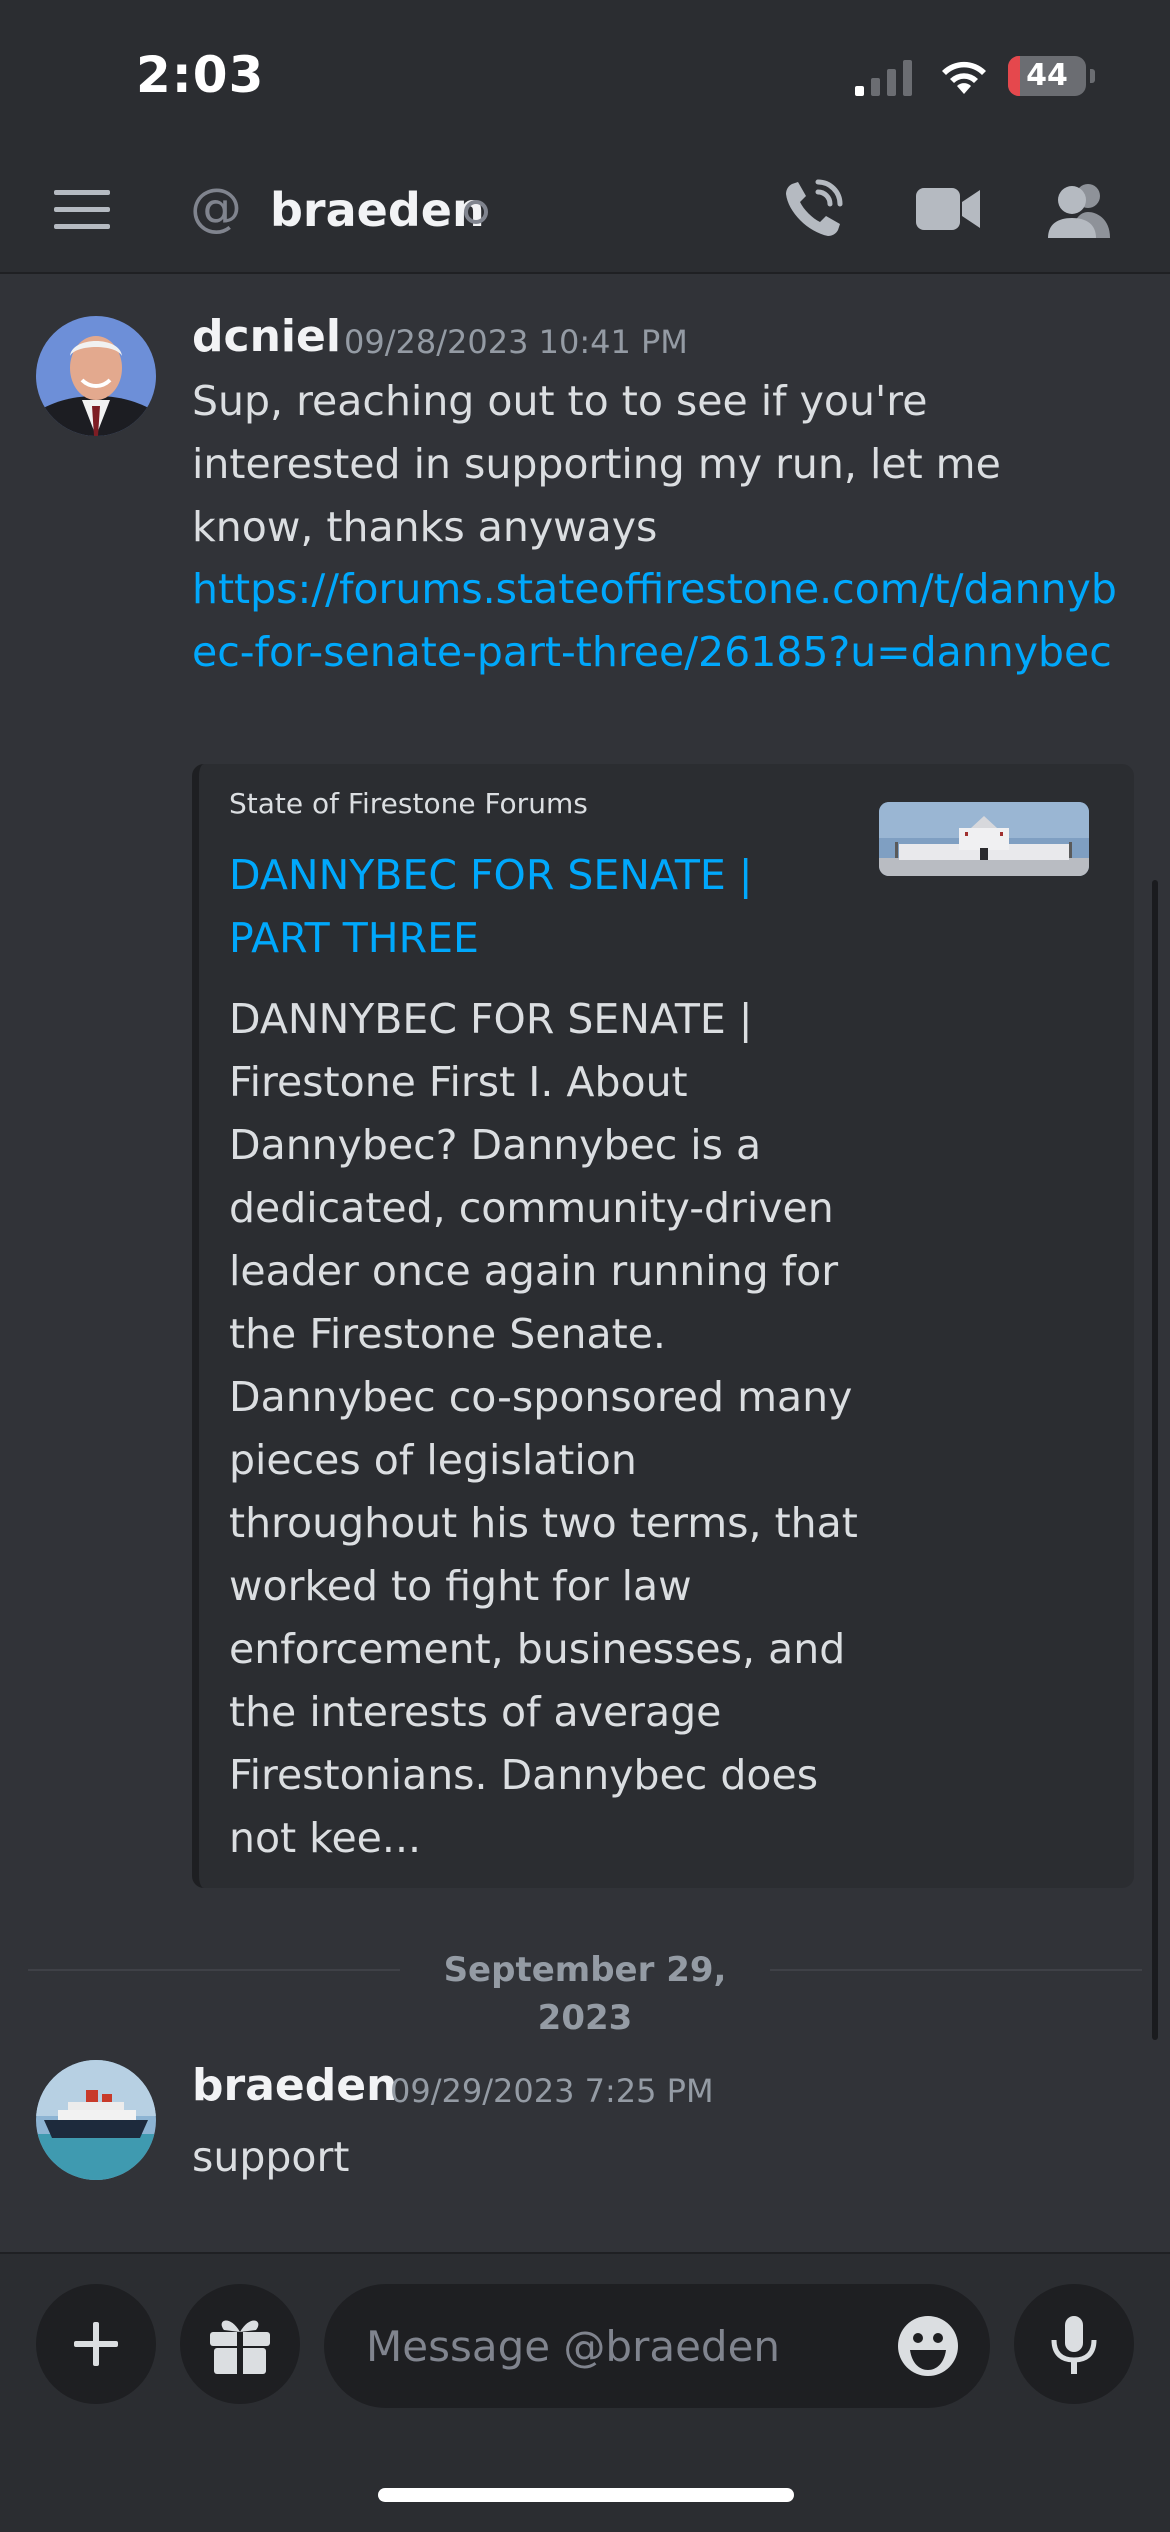  I want to click on message-timestamp: 09/28/2023 10:41 PM, so click(516, 342).